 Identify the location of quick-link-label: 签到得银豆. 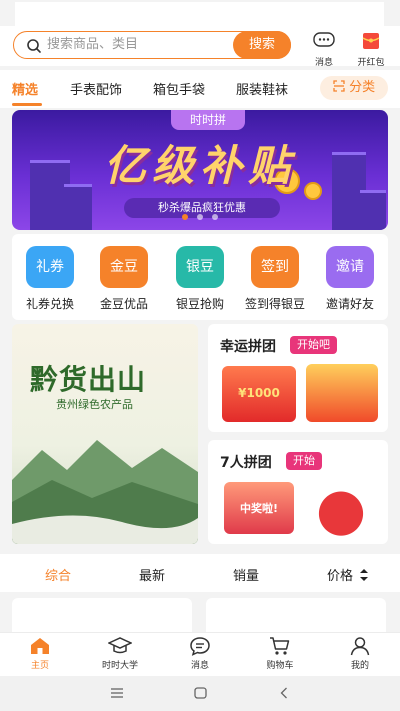
(275, 304).